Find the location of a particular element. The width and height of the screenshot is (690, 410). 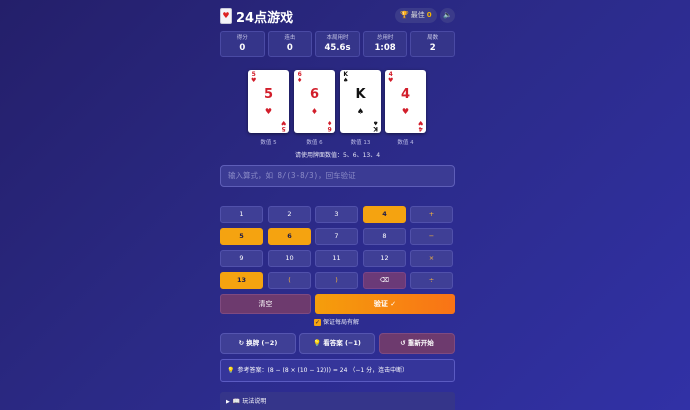

key-5: 5 is located at coordinates (241, 236).